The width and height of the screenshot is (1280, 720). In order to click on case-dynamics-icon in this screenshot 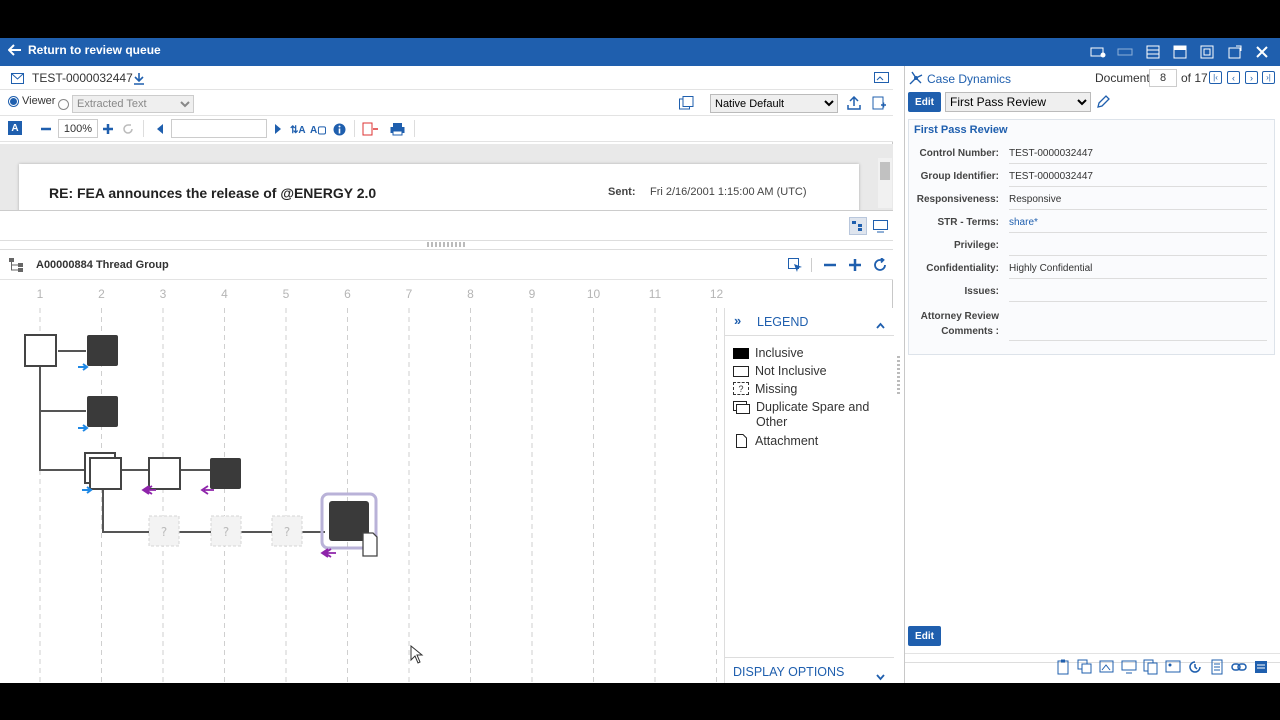, I will do `click(916, 78)`.